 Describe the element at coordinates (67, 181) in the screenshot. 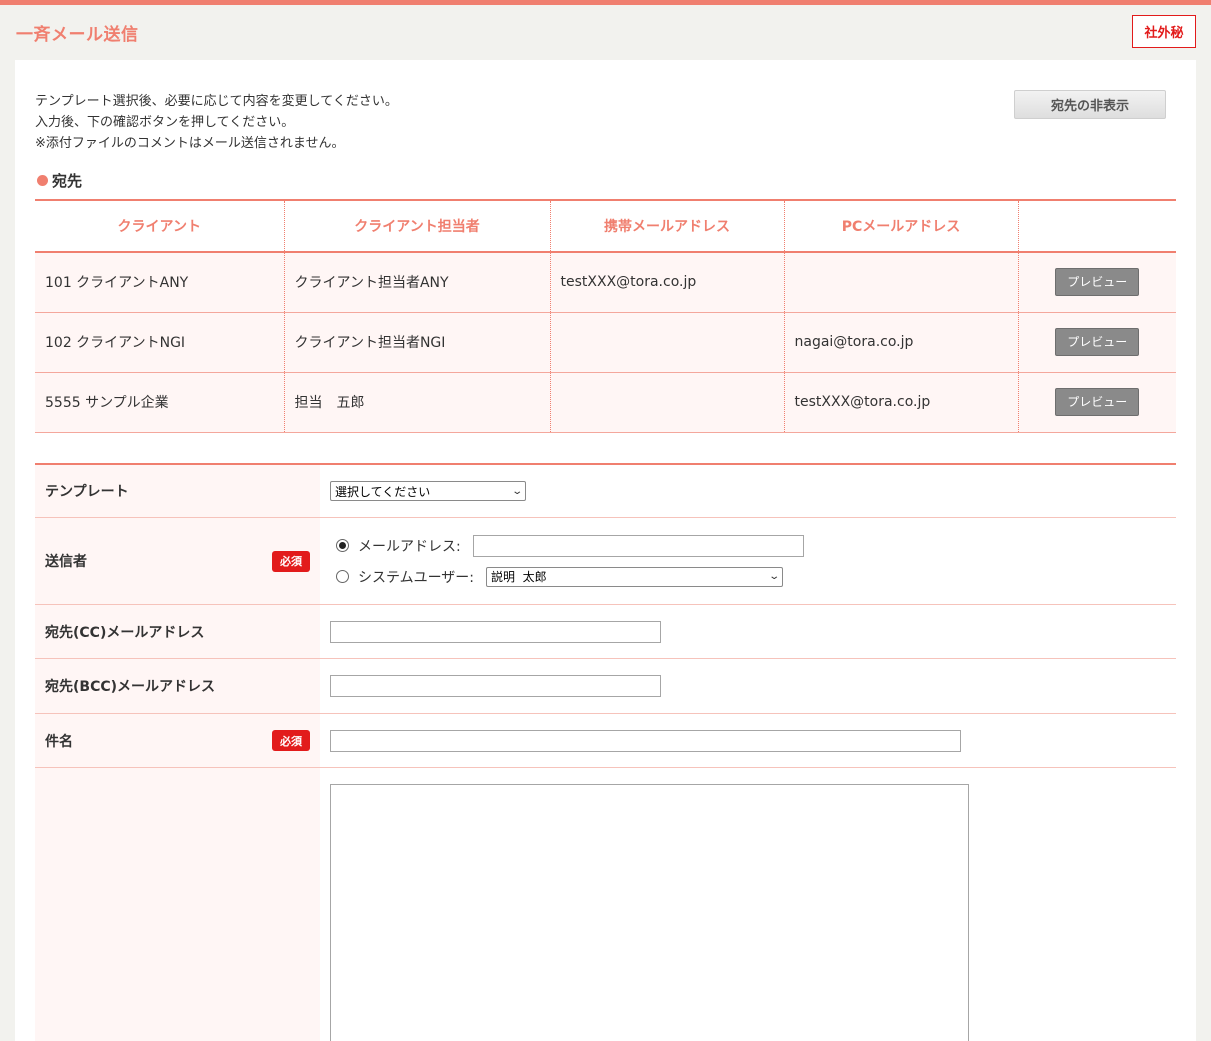

I see `recipients-heading-label: 宛先` at that location.